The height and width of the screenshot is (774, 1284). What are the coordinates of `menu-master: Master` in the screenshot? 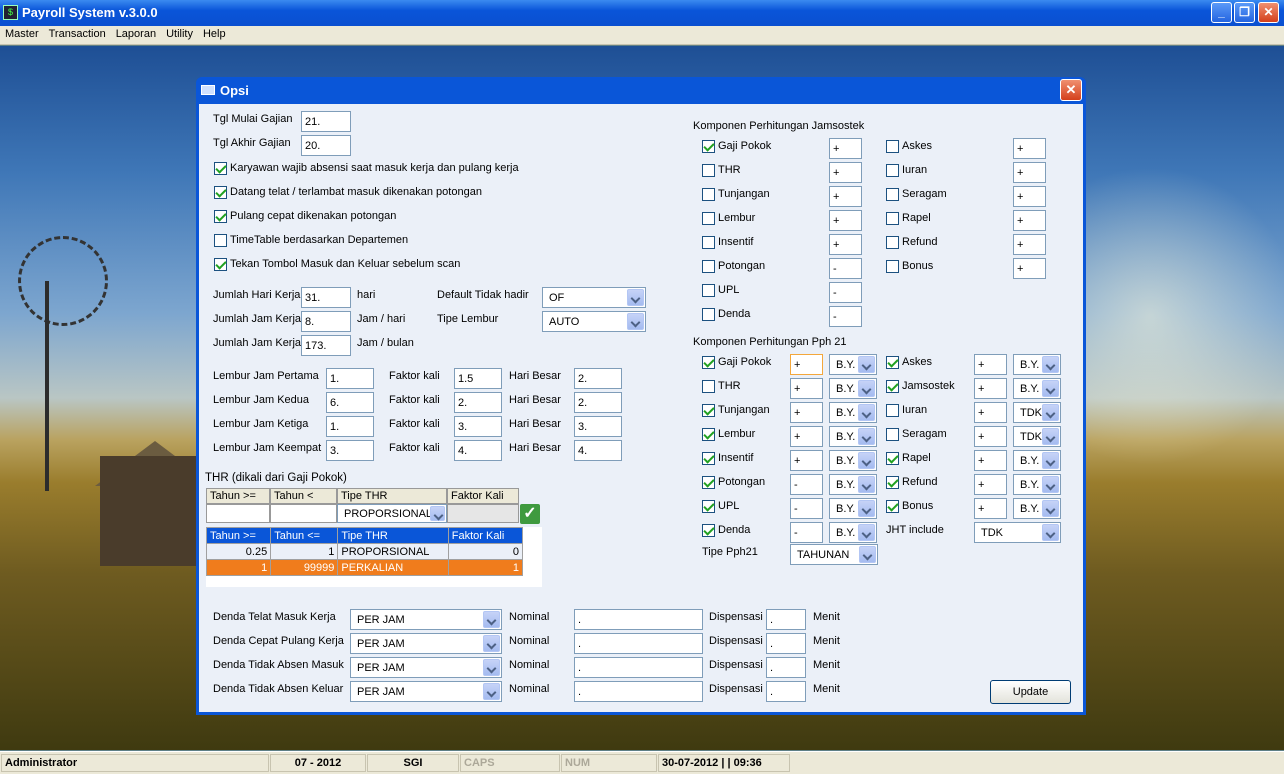 It's located at (22, 33).